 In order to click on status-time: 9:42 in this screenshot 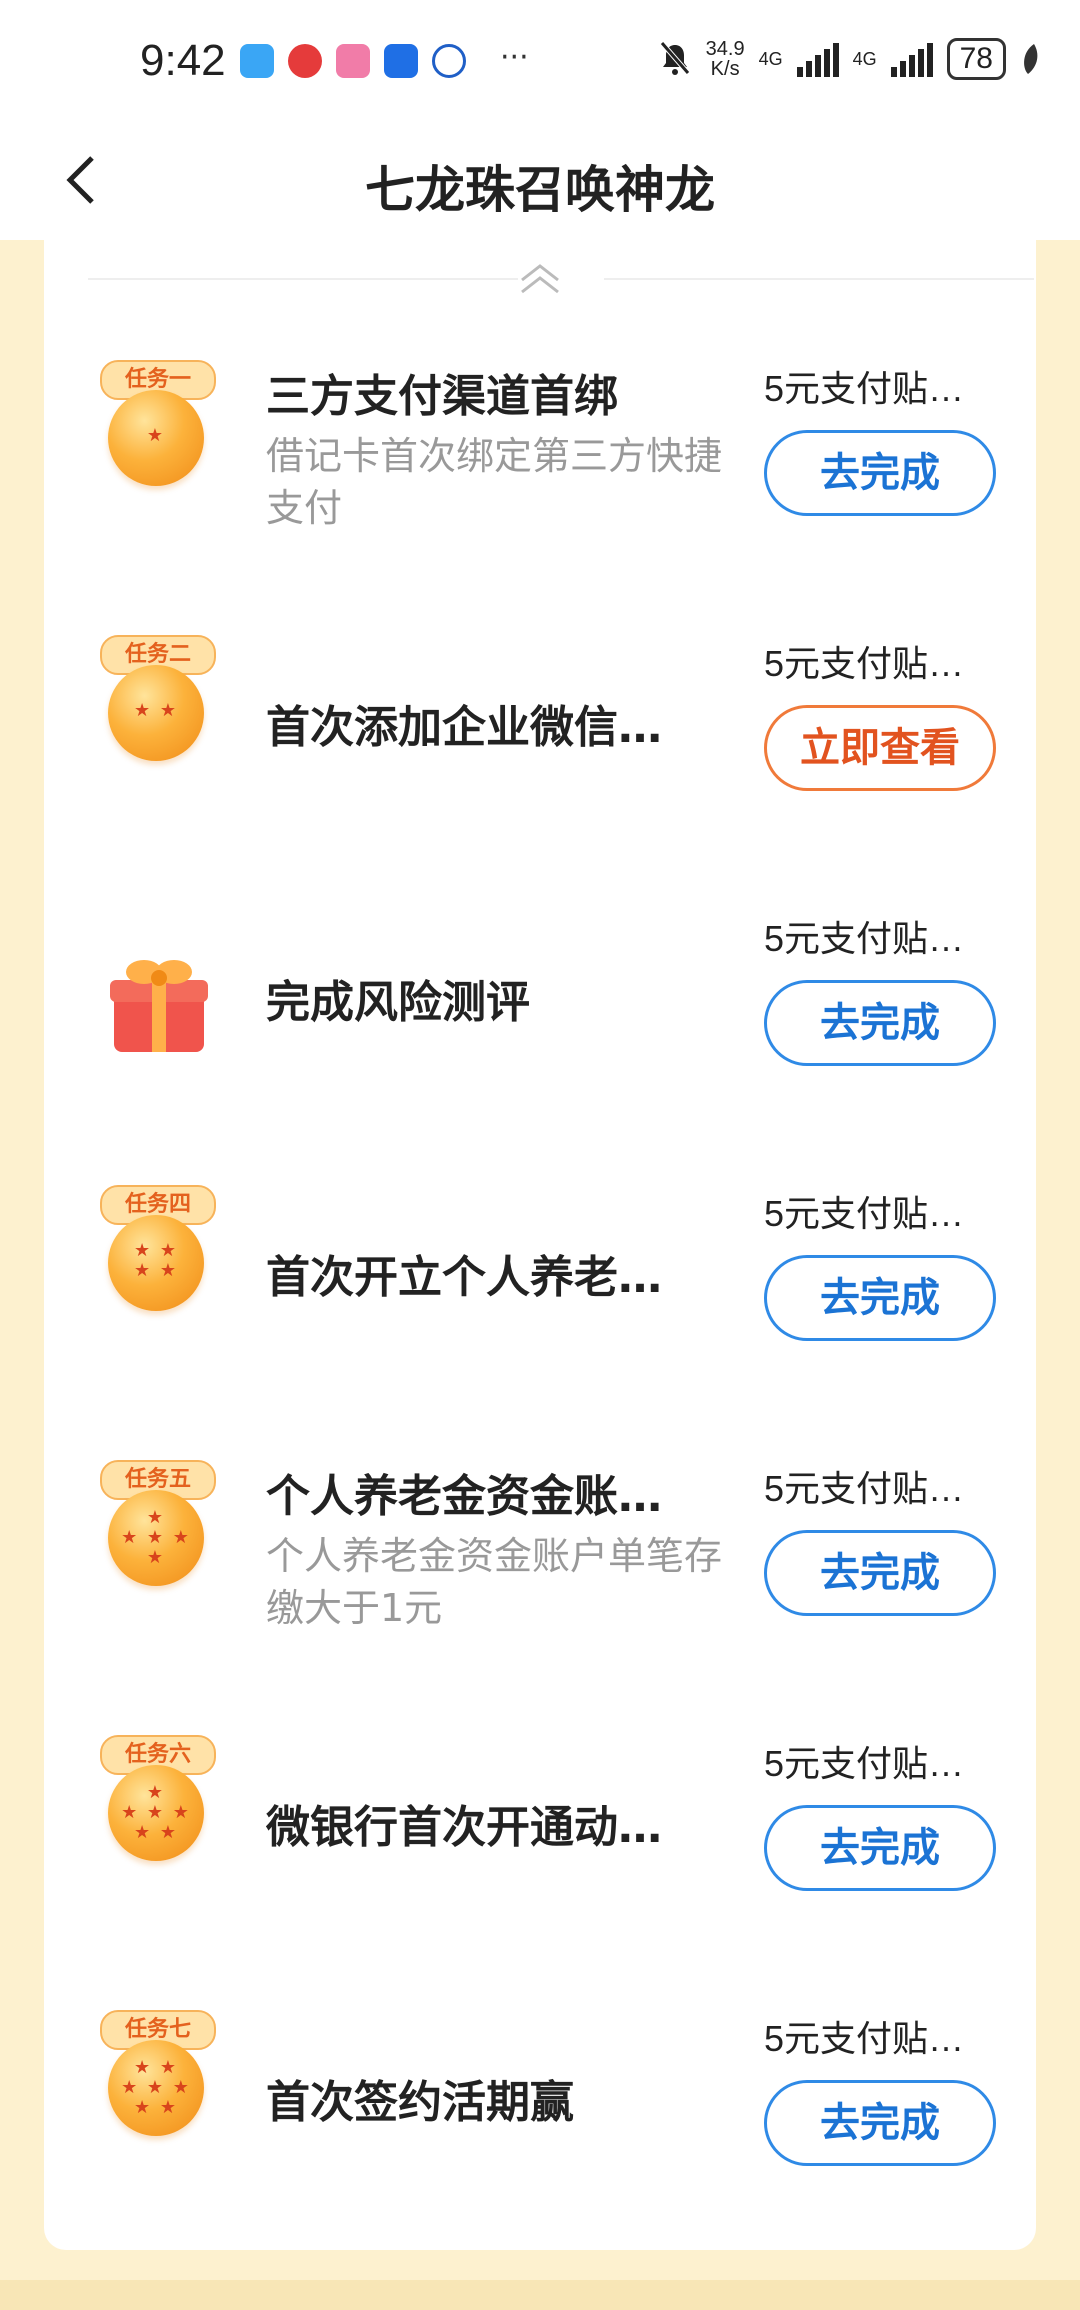, I will do `click(183, 60)`.